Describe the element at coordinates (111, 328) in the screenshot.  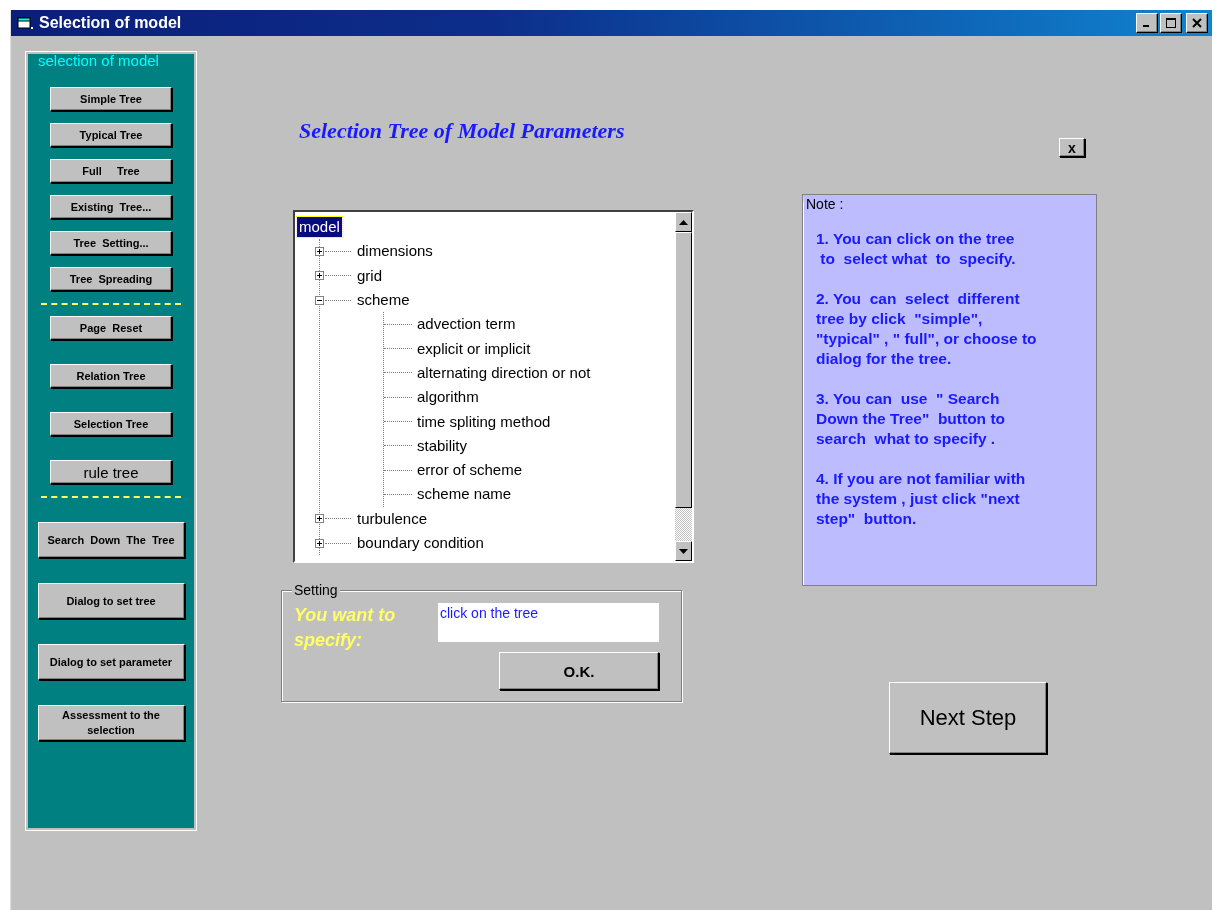
I see `sidebar-button: Page Reset` at that location.